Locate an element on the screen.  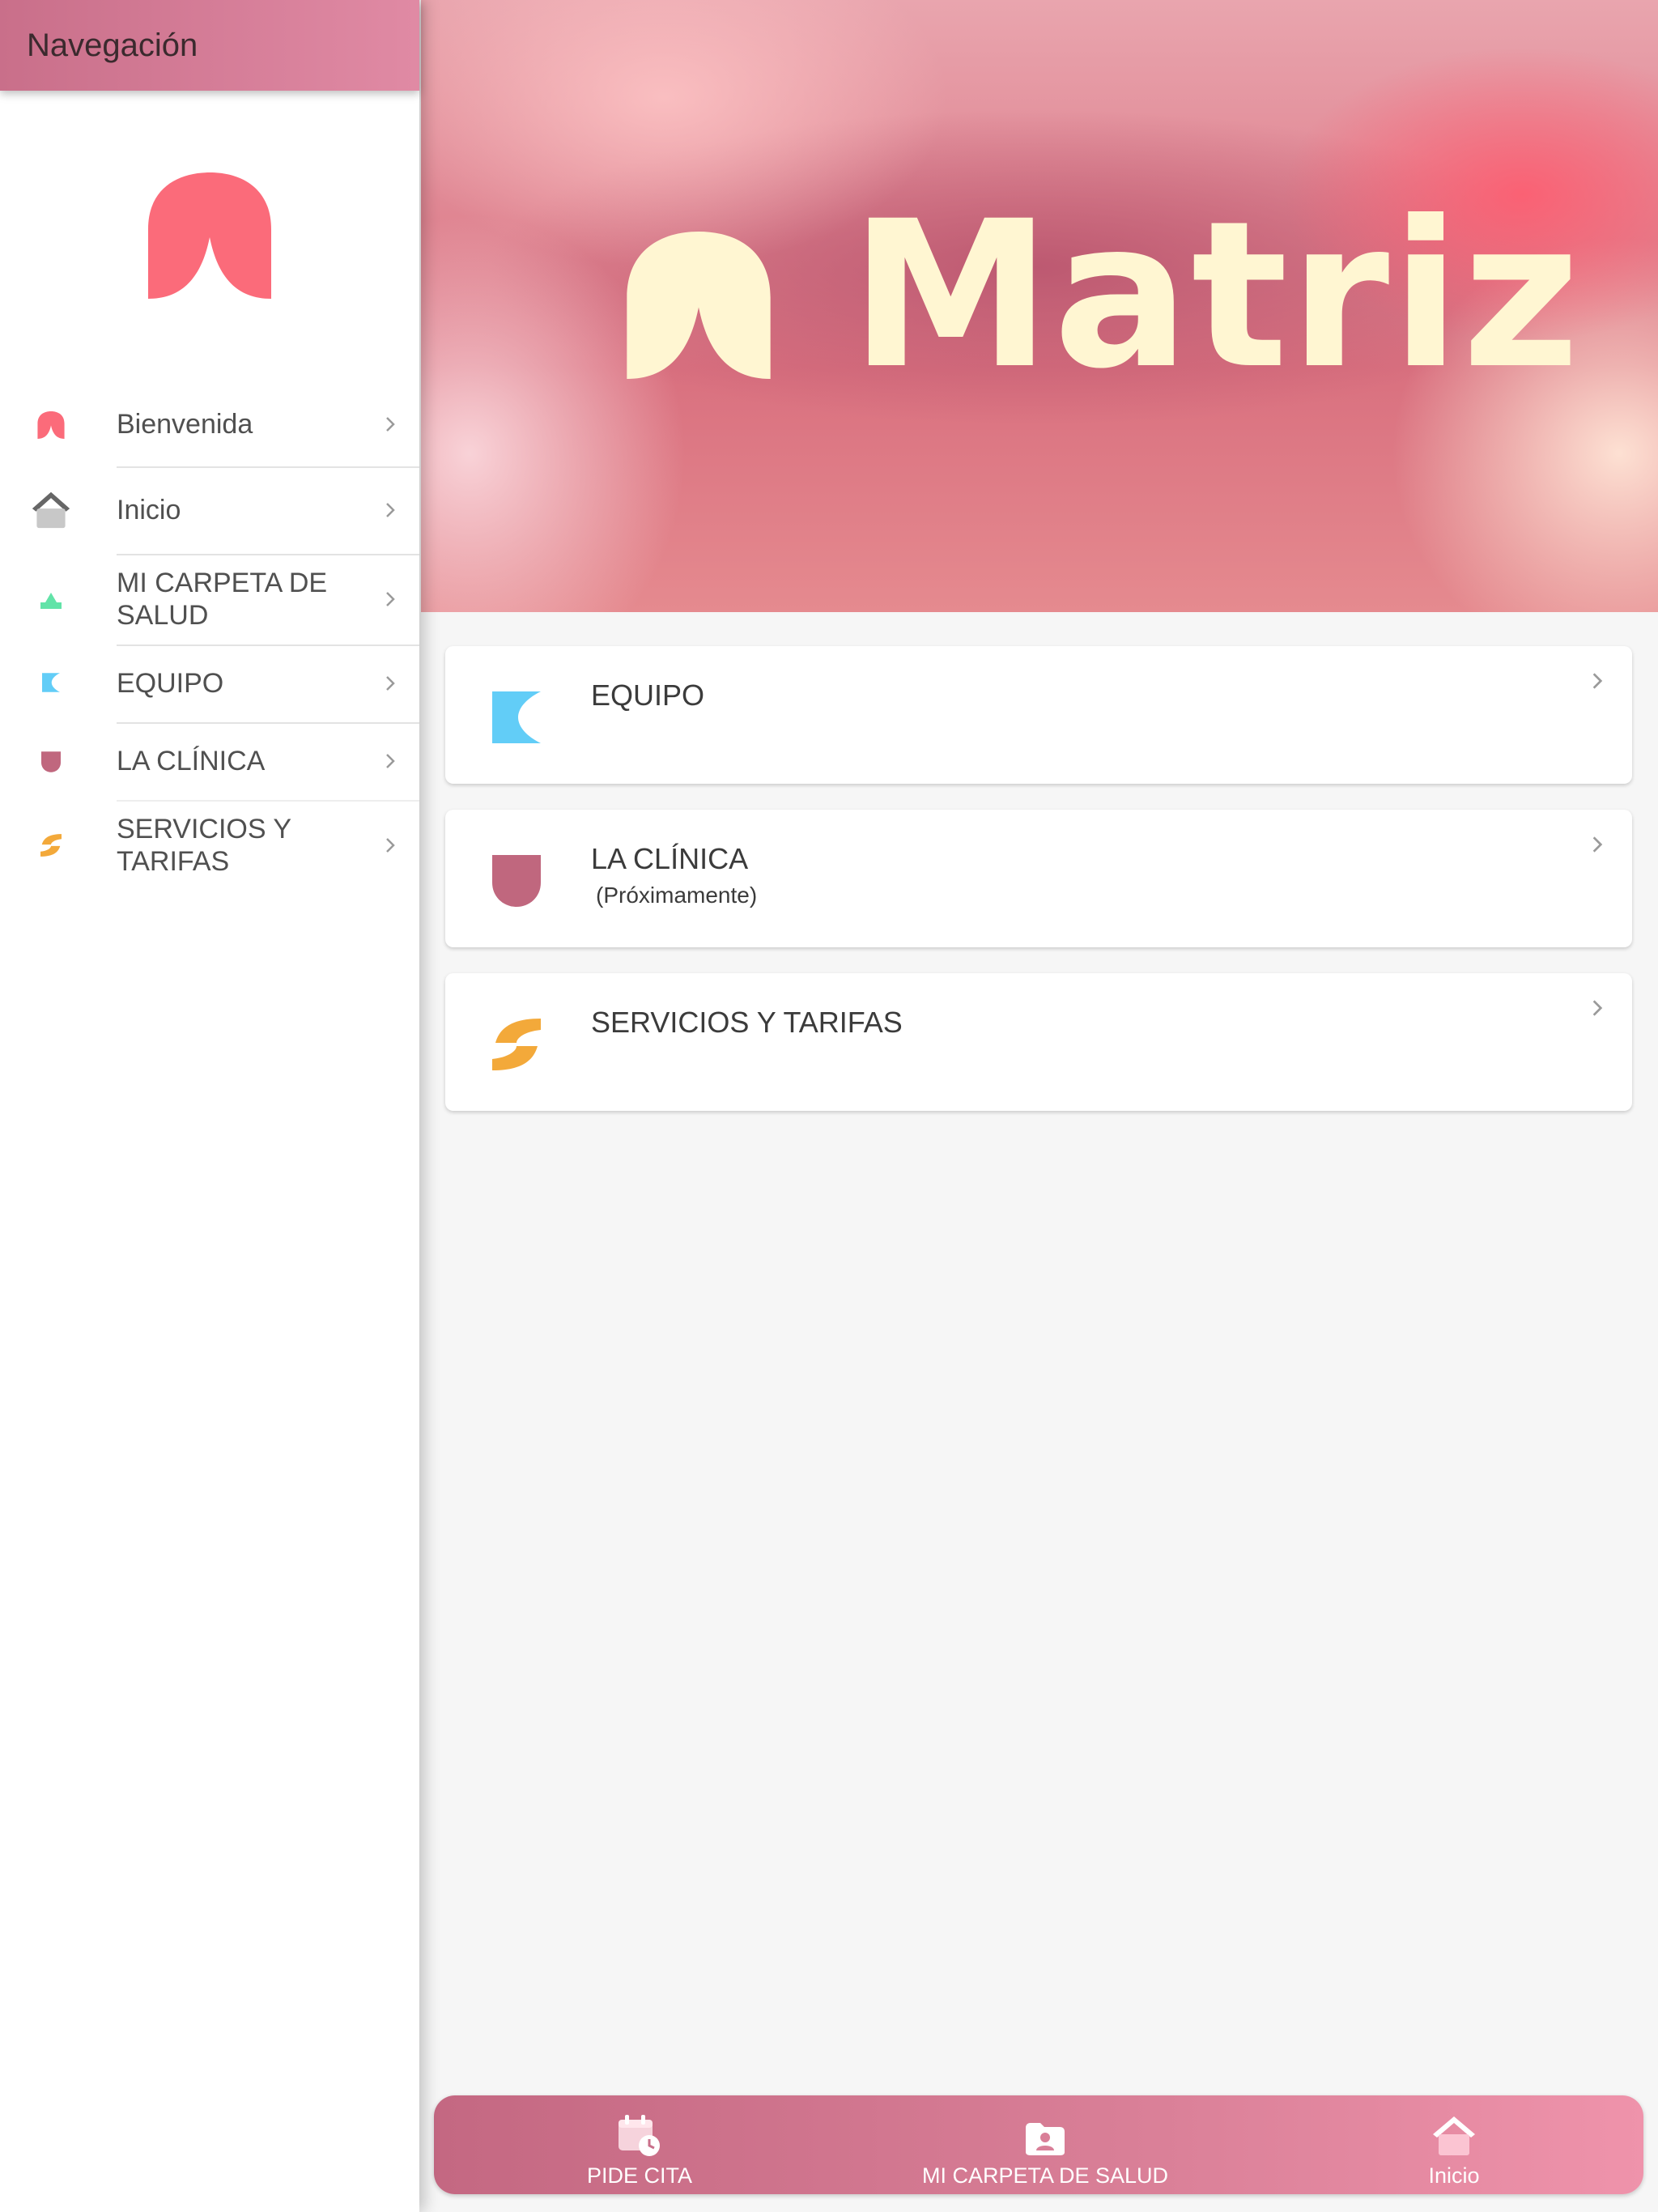
nav-item-la-clinica: LA CLÍNICA is located at coordinates (209, 762).